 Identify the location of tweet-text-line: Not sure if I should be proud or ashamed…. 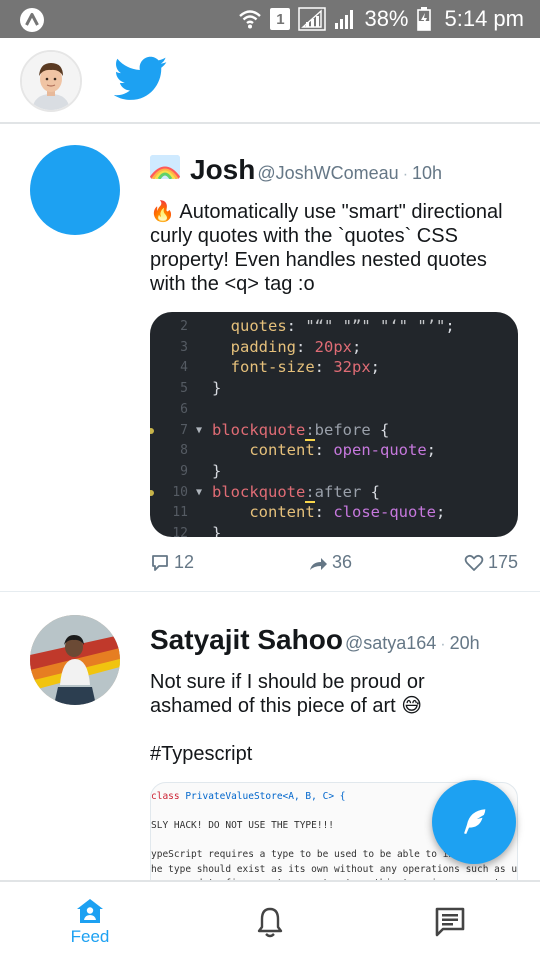
(287, 694).